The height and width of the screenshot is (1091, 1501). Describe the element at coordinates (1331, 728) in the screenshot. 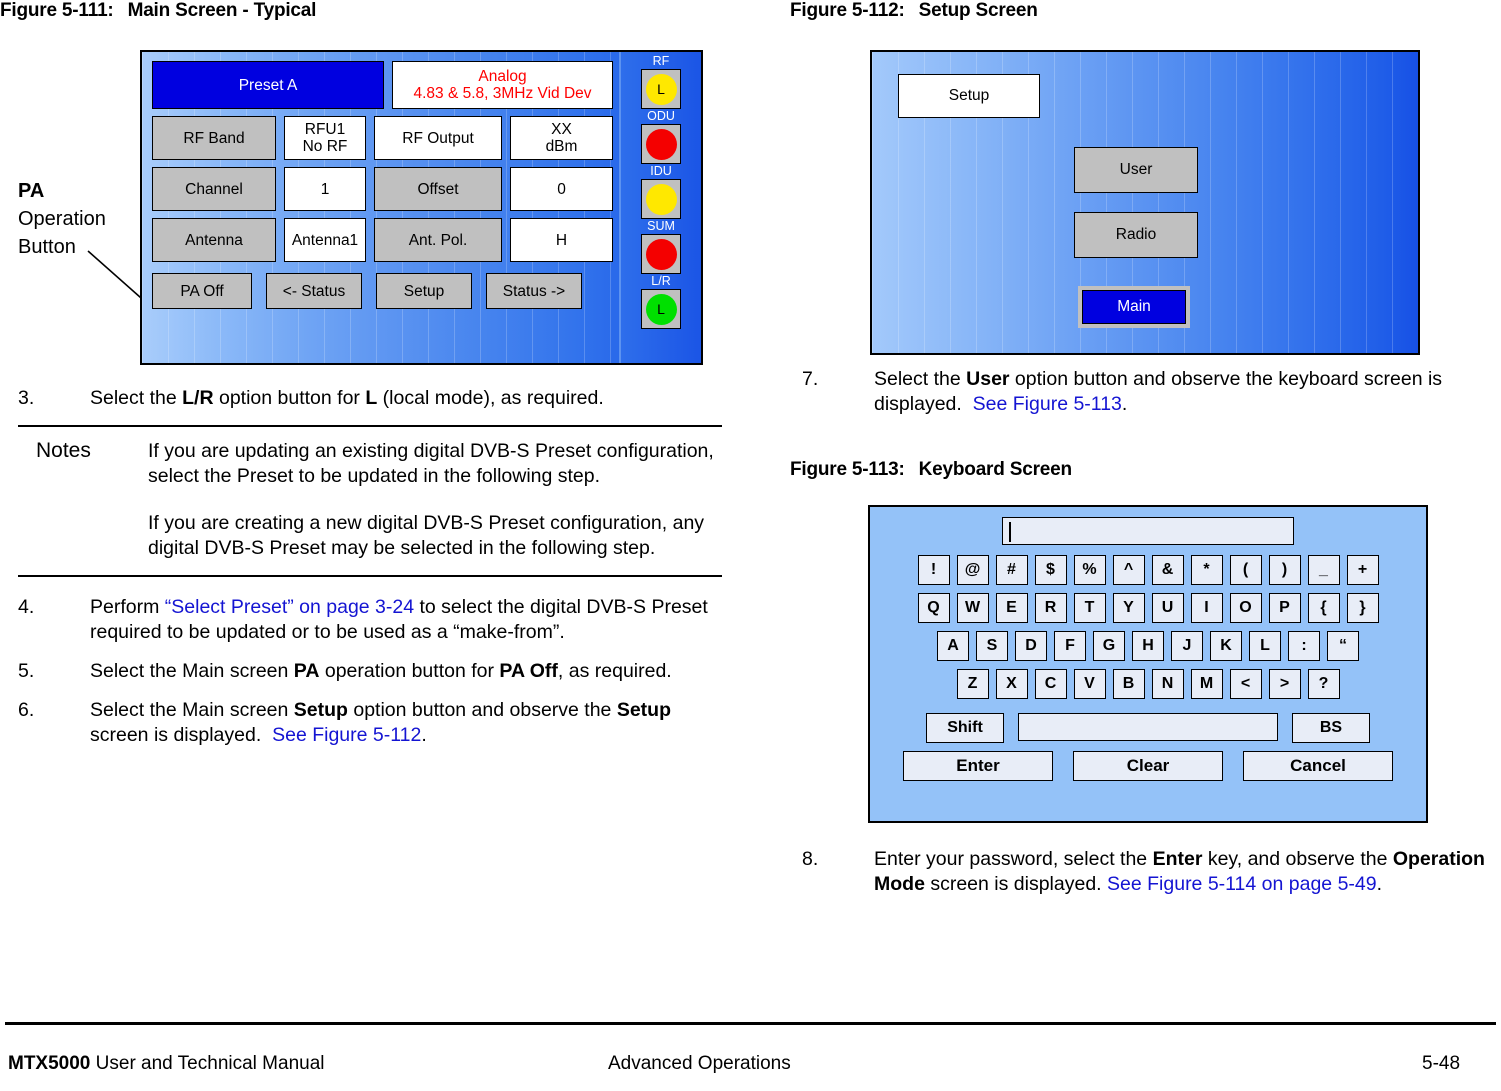

I see `key-backspace: BS` at that location.